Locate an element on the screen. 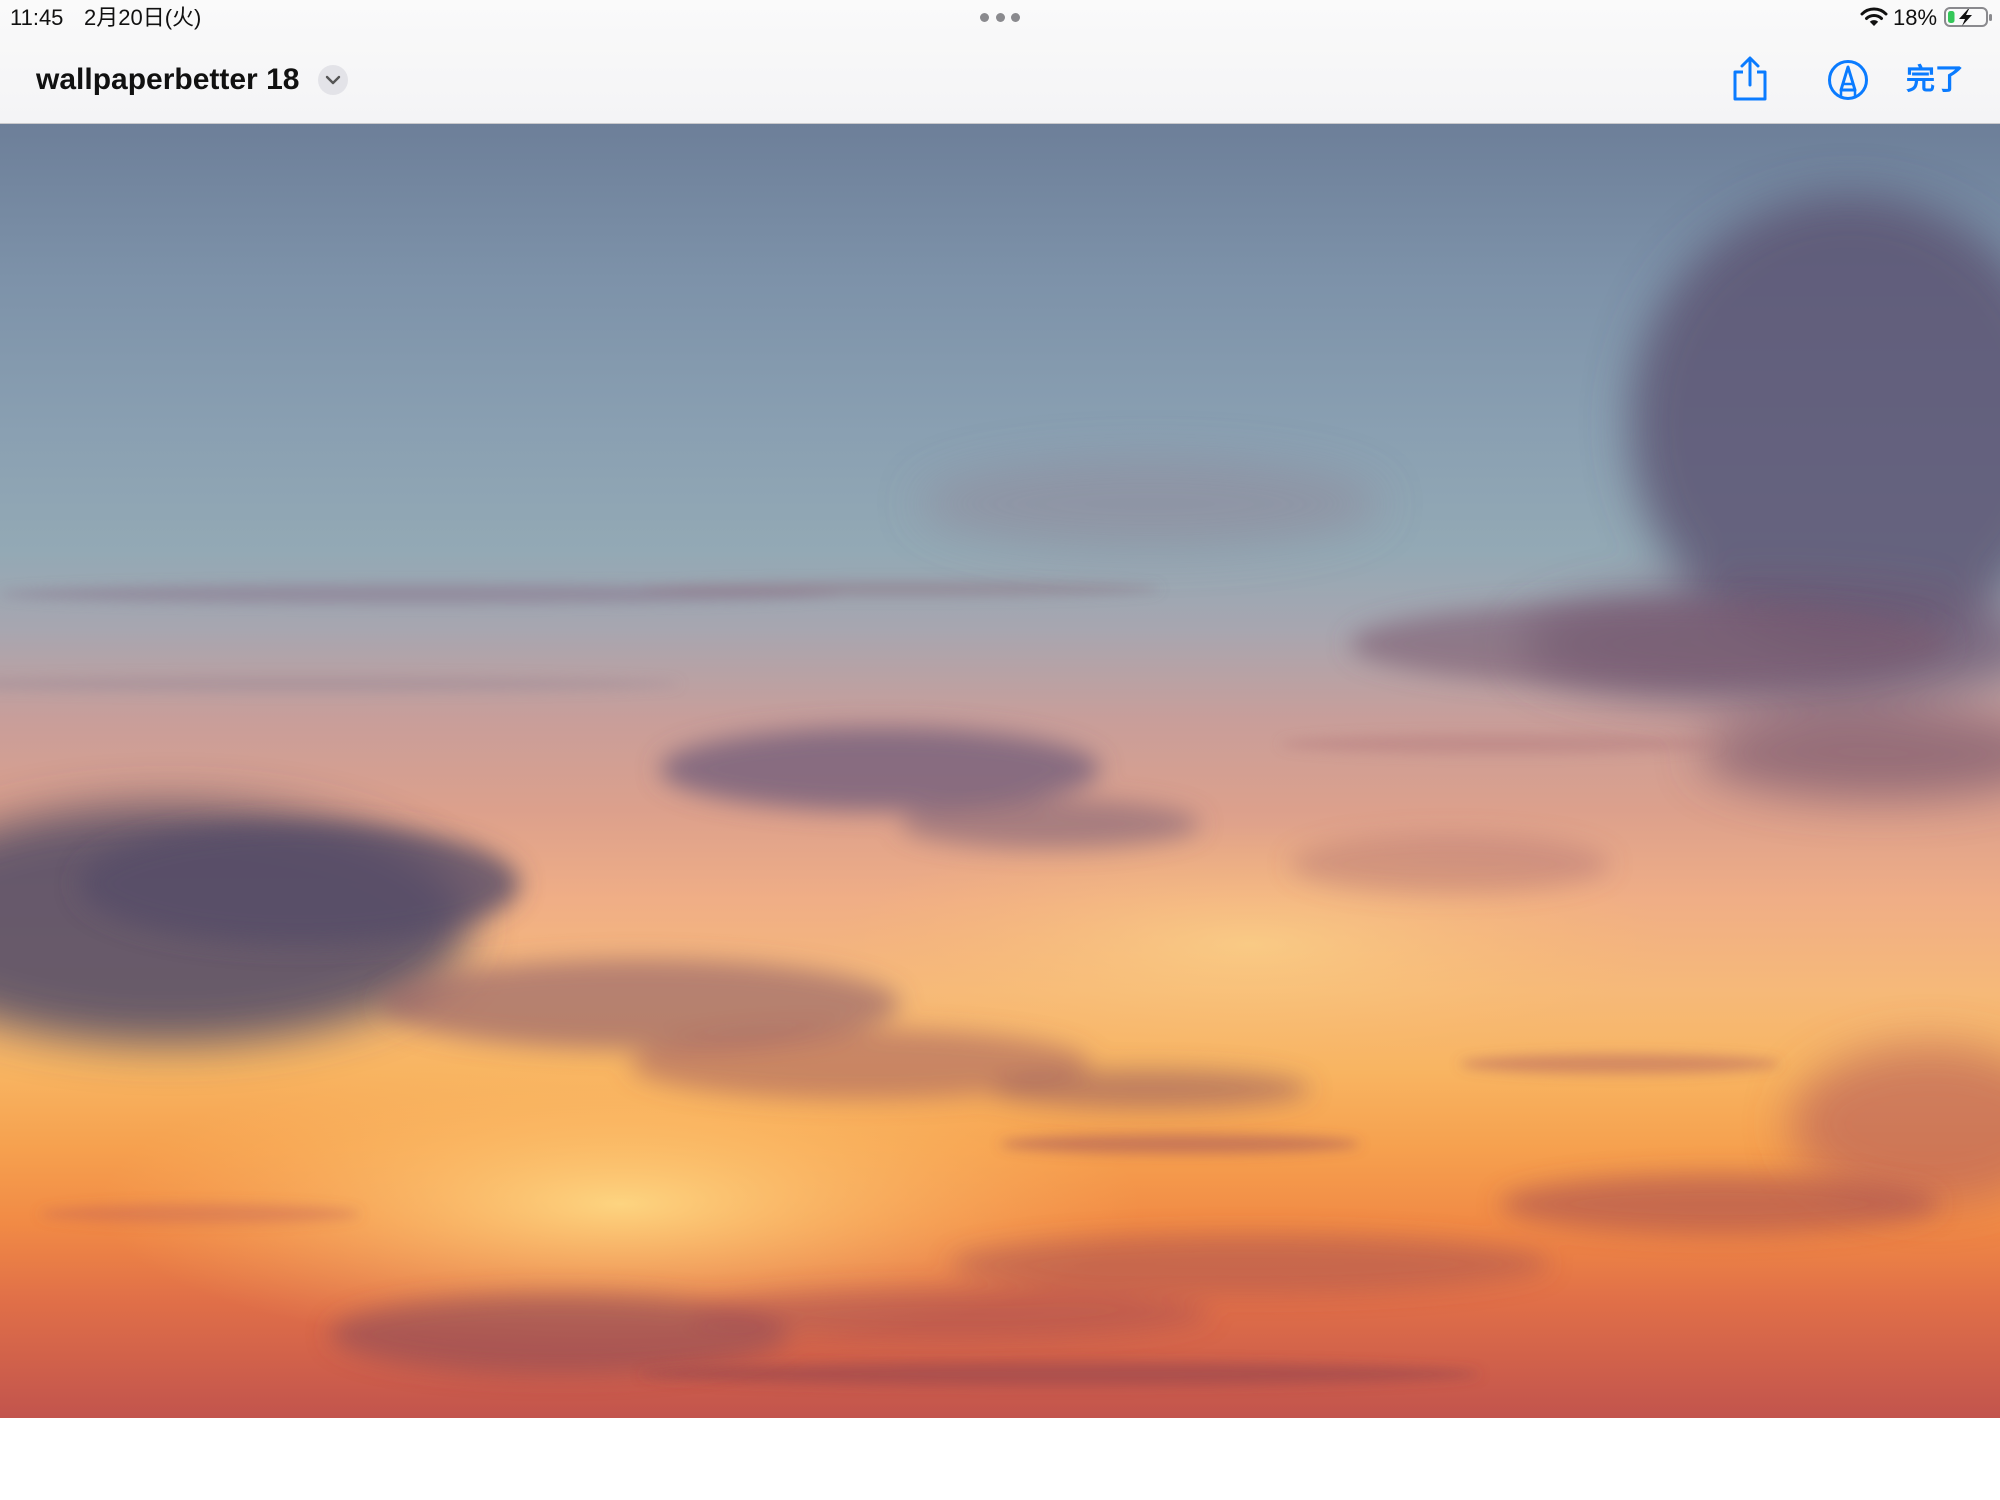 The image size is (2000, 1500). done-button: 完了 is located at coordinates (1935, 80).